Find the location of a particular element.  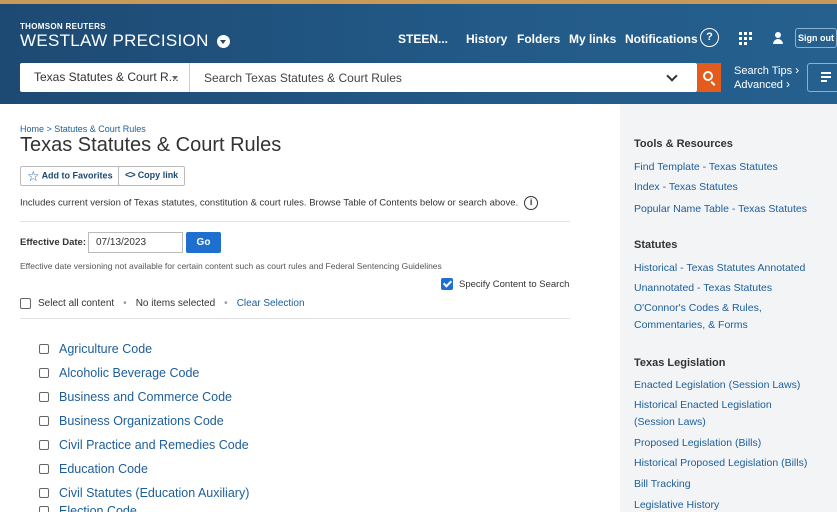

page-title: Texas Statutes & Court Rules is located at coordinates (151, 145).